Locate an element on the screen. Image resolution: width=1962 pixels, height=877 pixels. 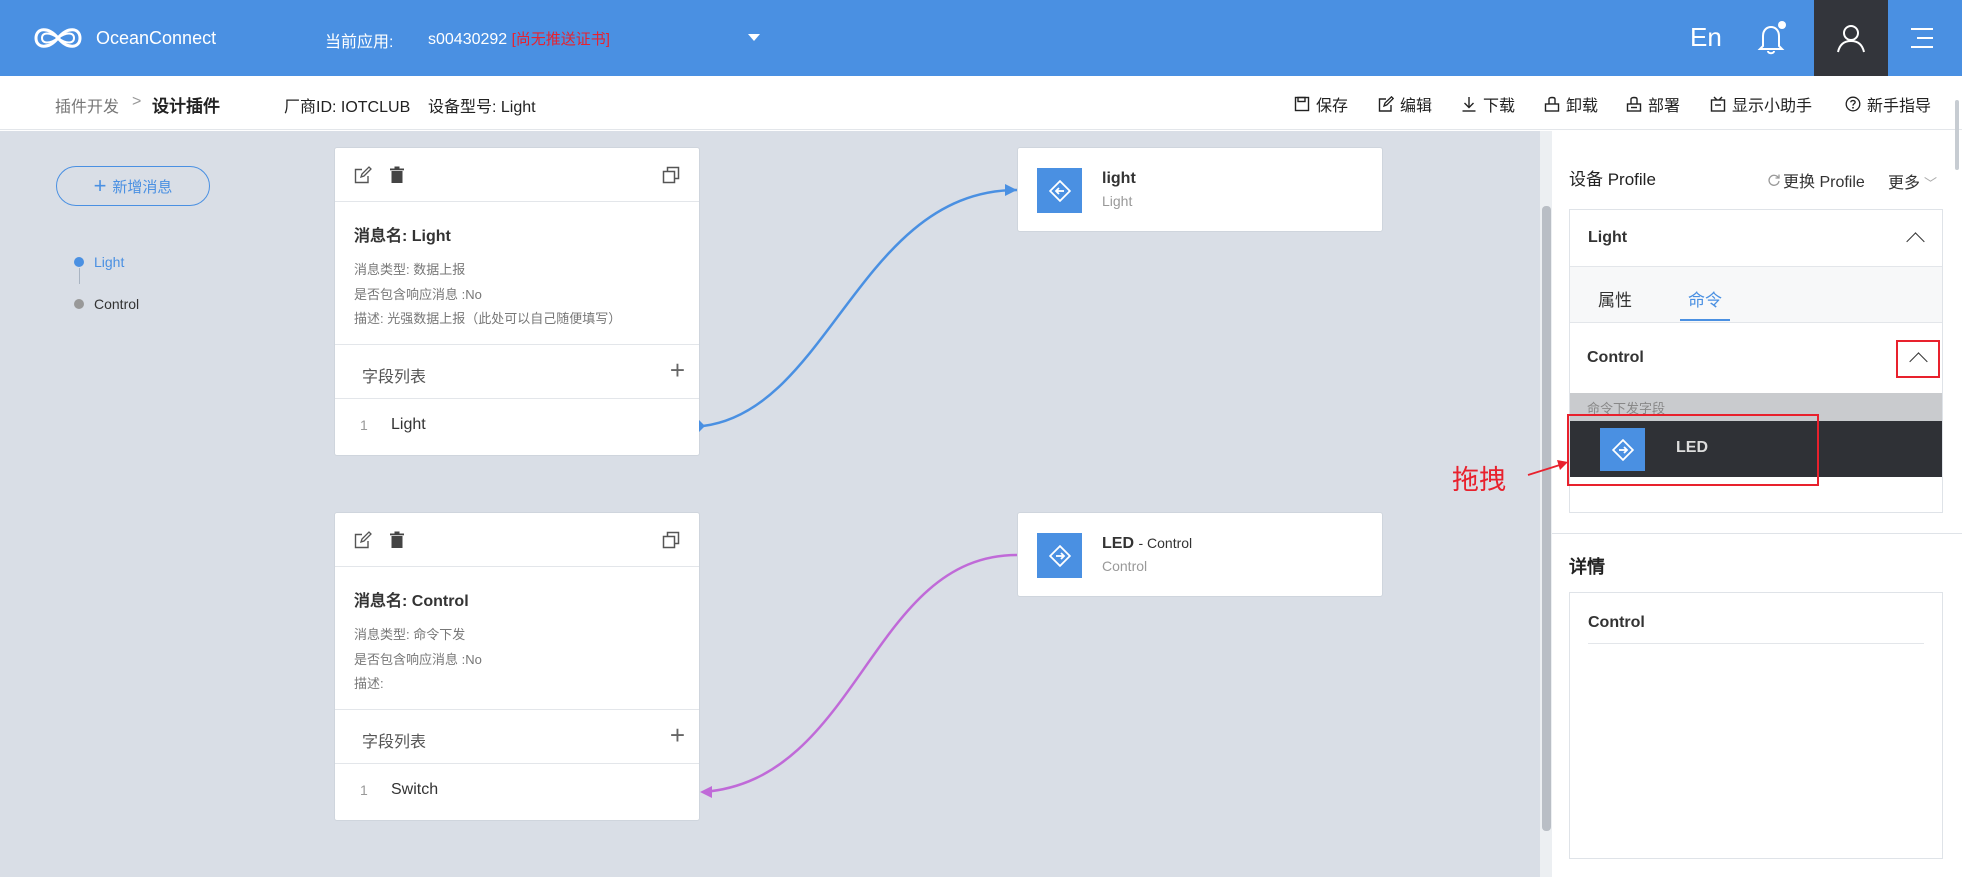
brand-logo: OceanConnect is located at coordinates (123, 38).